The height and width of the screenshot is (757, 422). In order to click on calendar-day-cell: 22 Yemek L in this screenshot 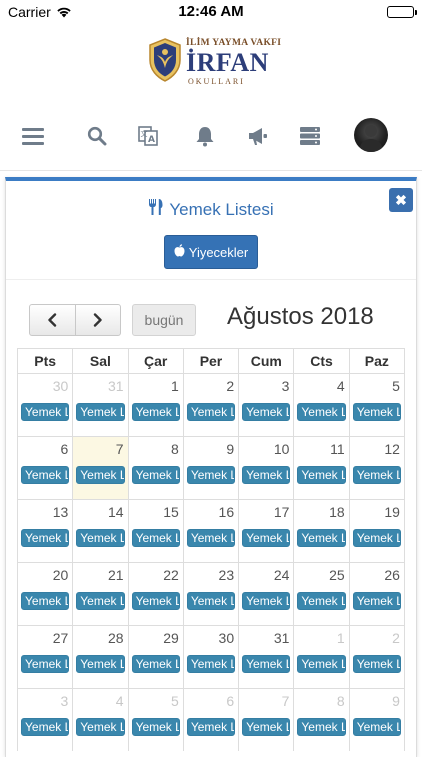, I will do `click(155, 594)`.